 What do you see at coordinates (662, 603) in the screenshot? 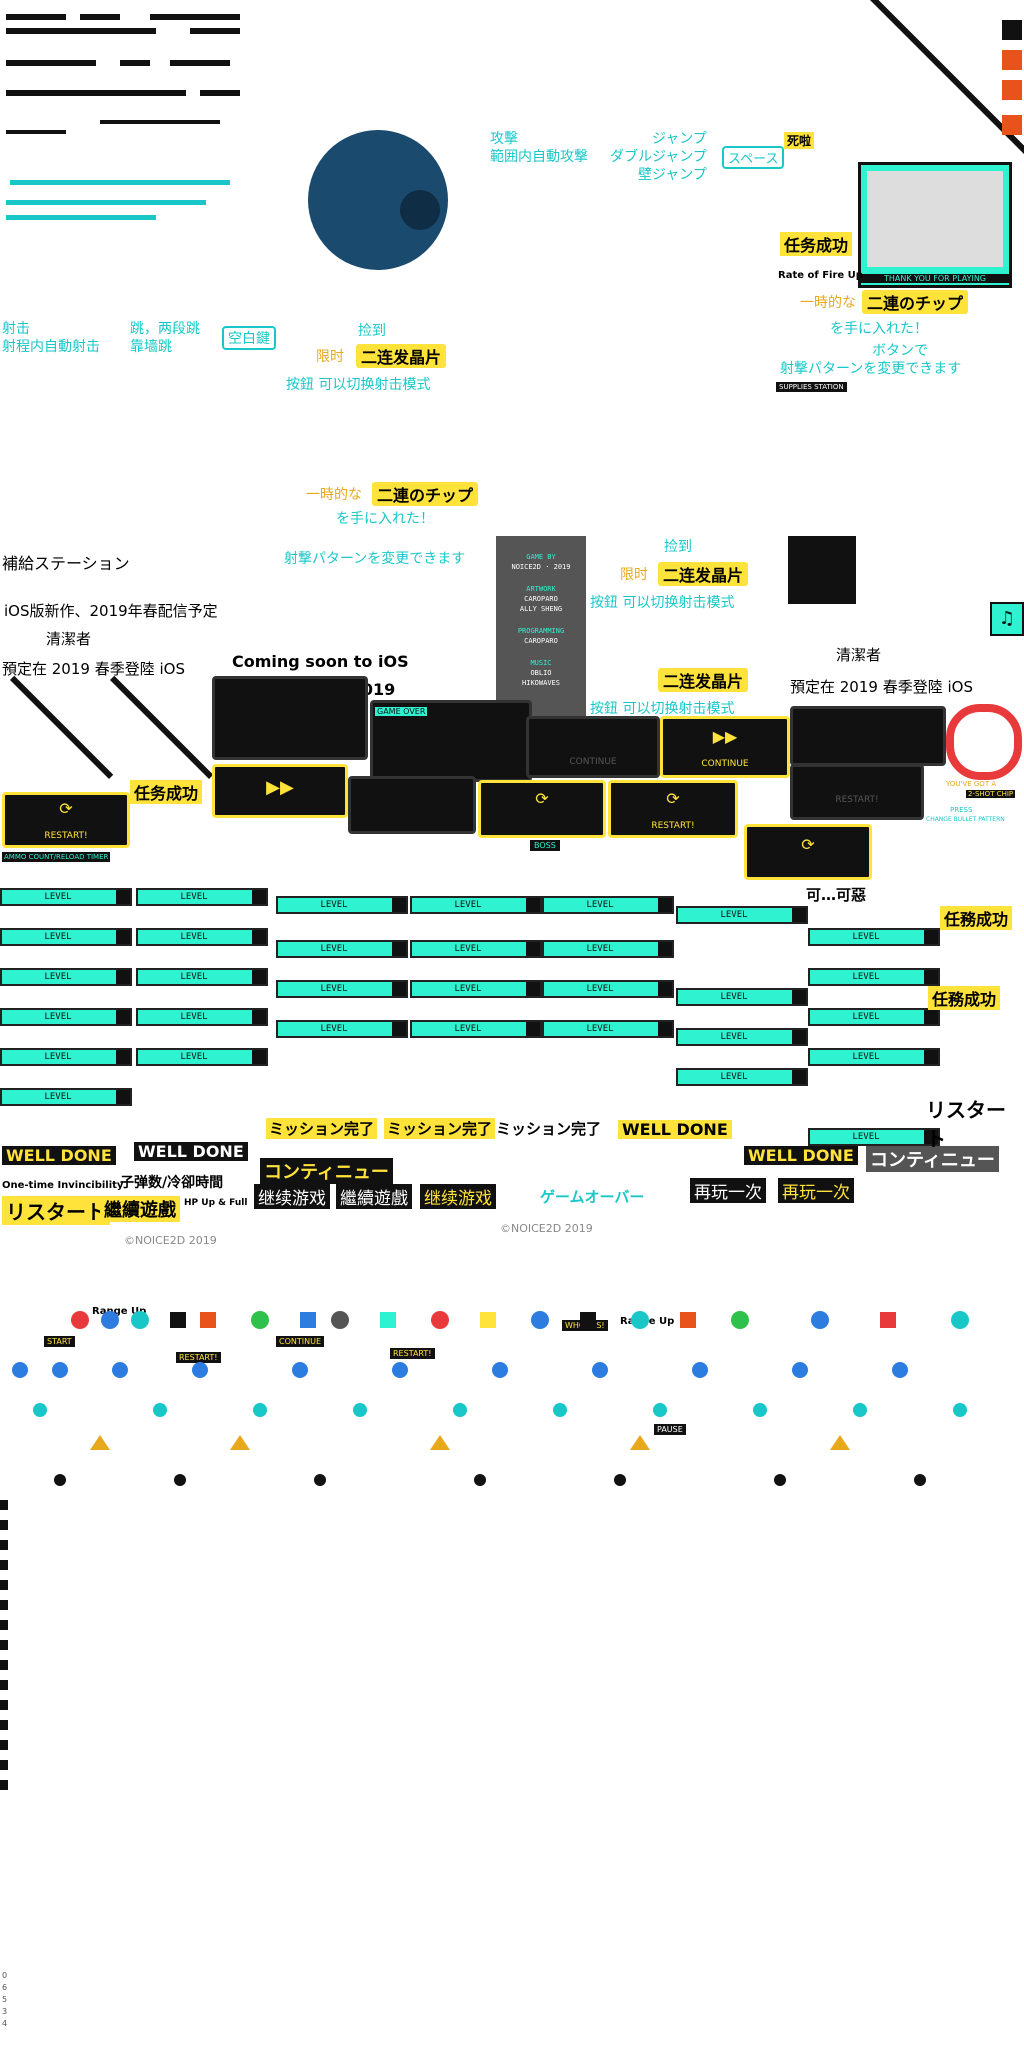
I see `switch-mode-right: 按鈕 可以切换射击模式` at bounding box center [662, 603].